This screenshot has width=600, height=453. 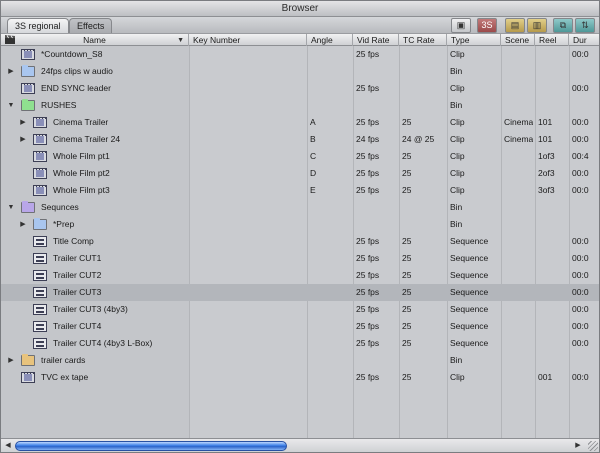 What do you see at coordinates (72, 54) in the screenshot?
I see `item-name: *Countdown_S8` at bounding box center [72, 54].